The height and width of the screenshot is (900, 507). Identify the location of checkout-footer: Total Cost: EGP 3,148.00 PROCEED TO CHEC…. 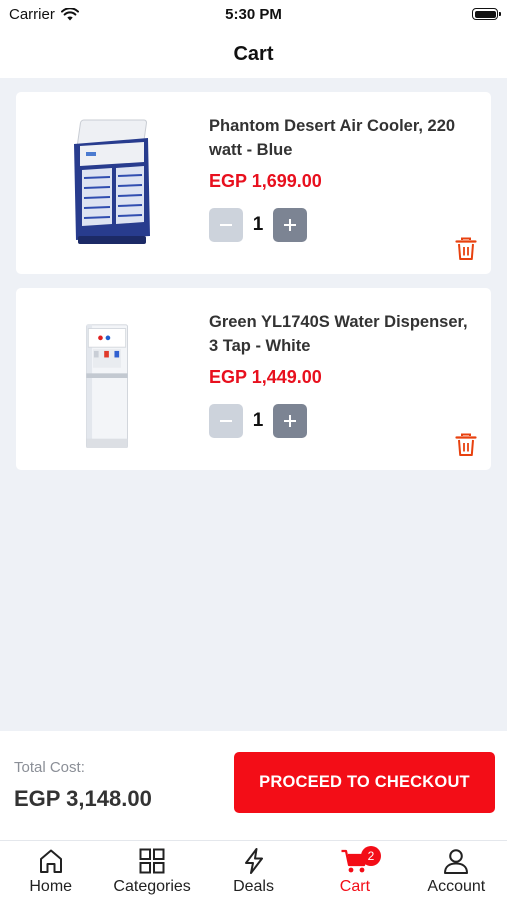
(253, 785).